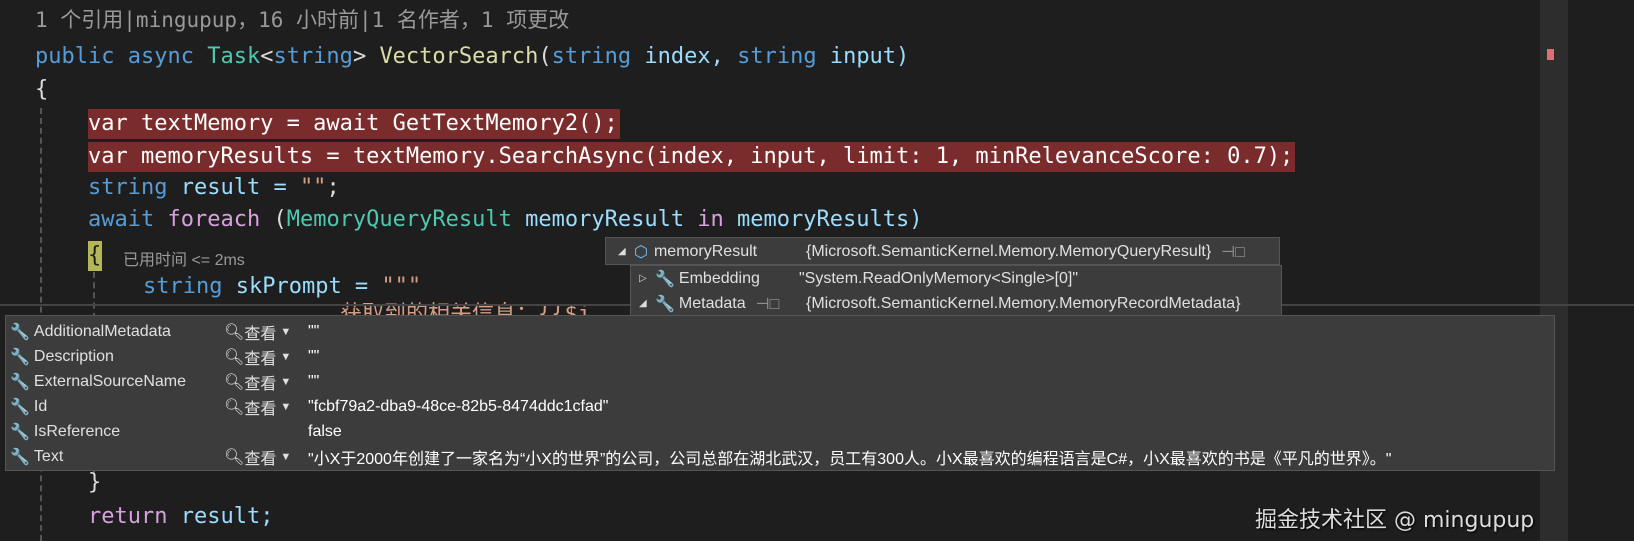  What do you see at coordinates (458, 406) in the screenshot?
I see `property-value: "fcbf79a2-dba9-48ce-82b5-8474ddc1cfad"` at bounding box center [458, 406].